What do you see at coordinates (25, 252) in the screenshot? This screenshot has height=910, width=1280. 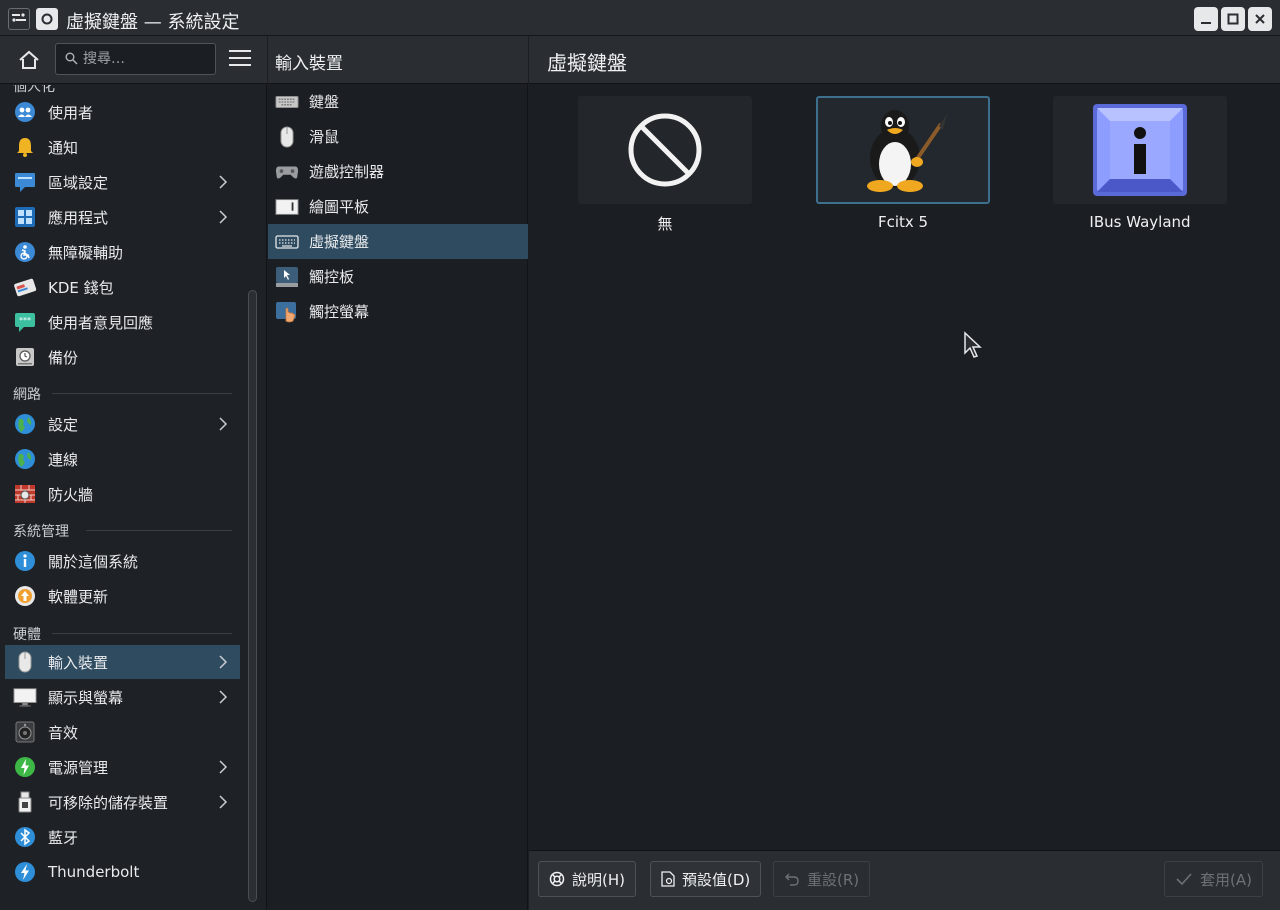 I see `accessibility-icon` at bounding box center [25, 252].